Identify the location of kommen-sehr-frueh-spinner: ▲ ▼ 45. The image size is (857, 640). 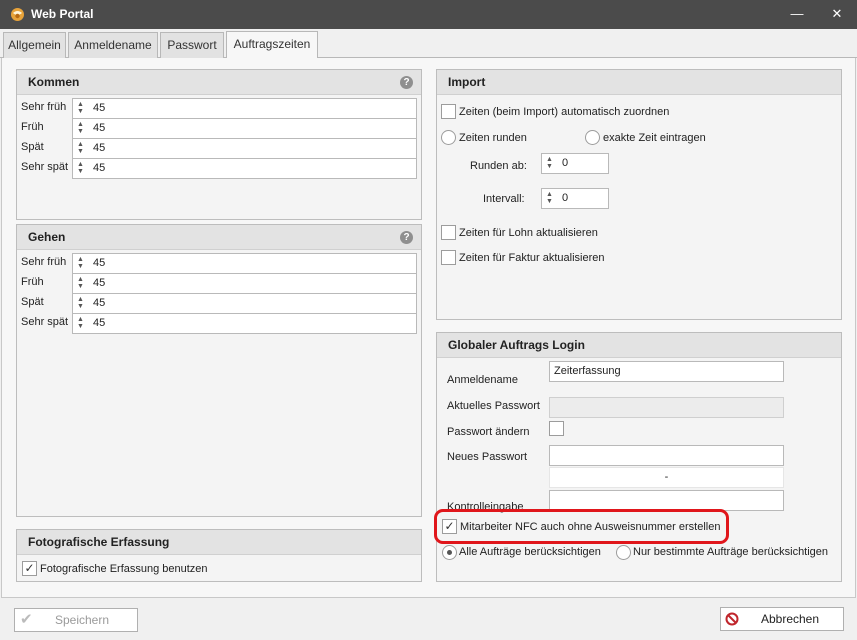
(244, 108).